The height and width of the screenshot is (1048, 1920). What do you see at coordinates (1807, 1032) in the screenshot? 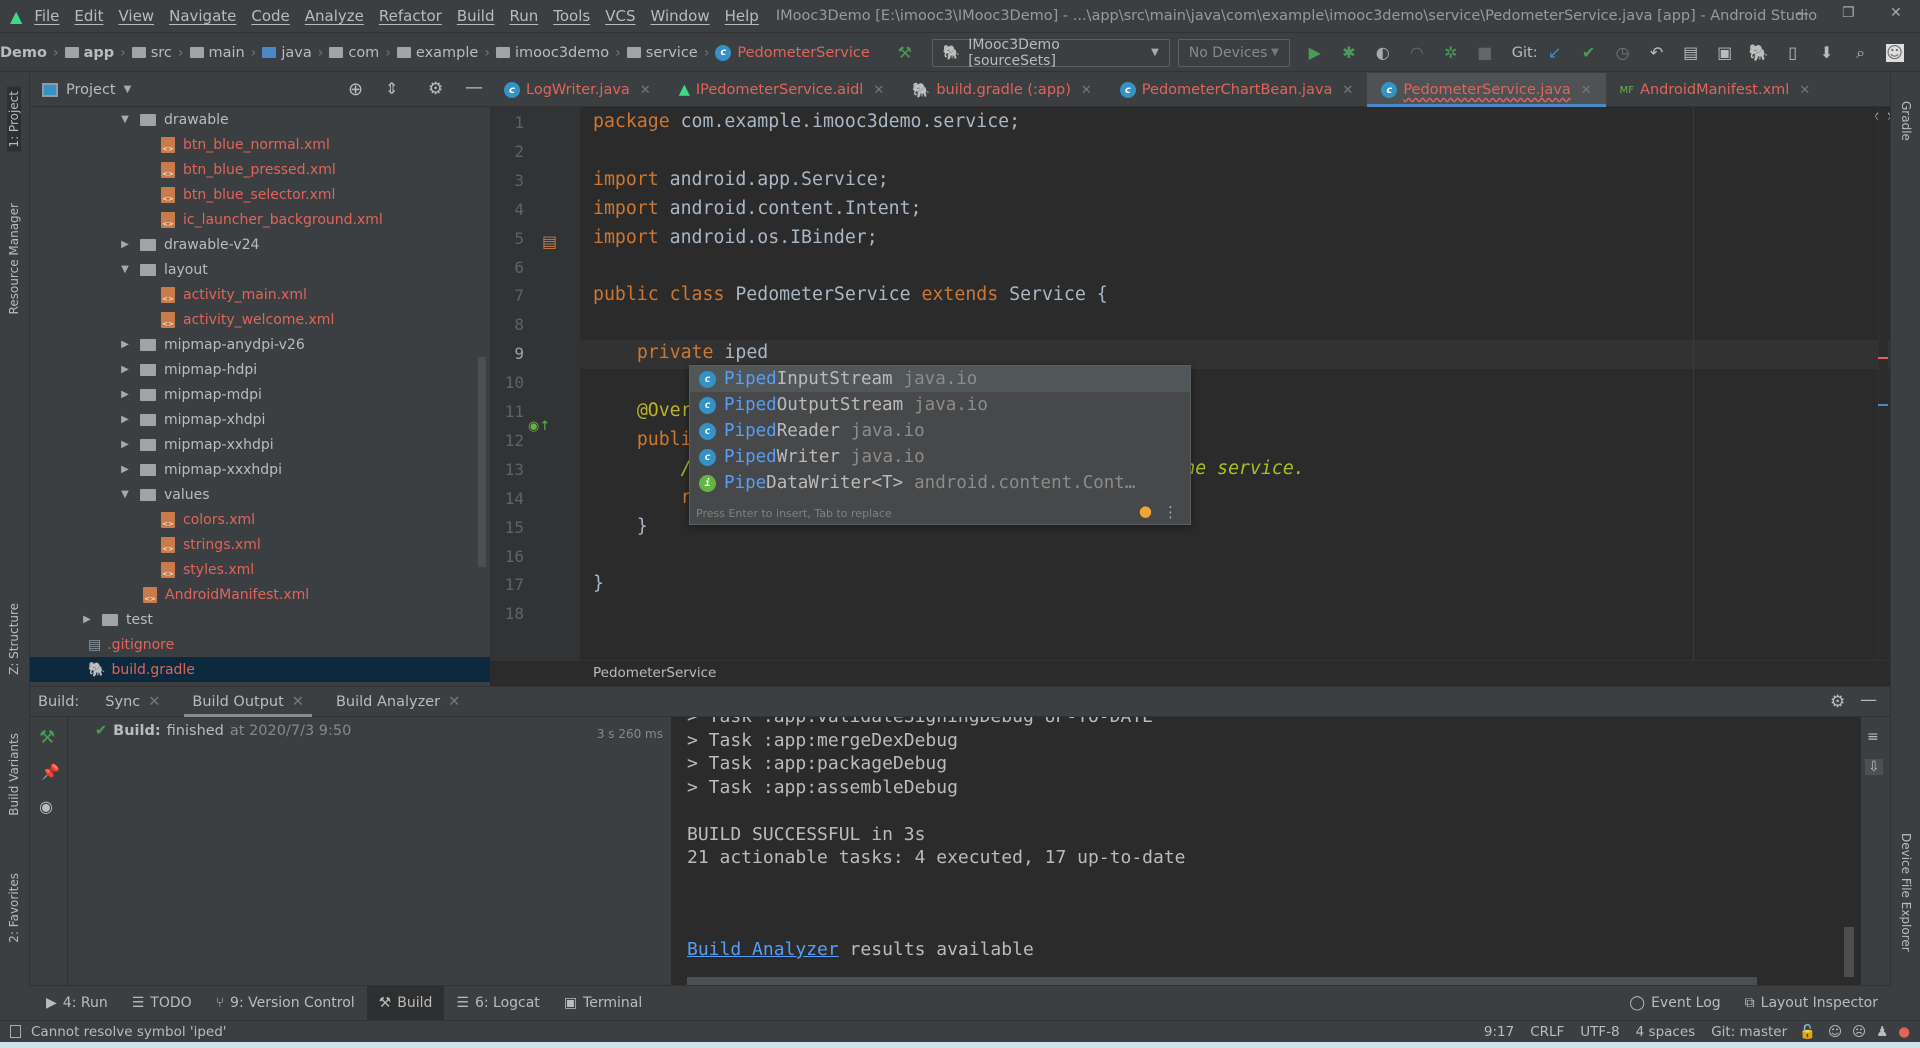
I see `lock-icon: 🔓` at bounding box center [1807, 1032].